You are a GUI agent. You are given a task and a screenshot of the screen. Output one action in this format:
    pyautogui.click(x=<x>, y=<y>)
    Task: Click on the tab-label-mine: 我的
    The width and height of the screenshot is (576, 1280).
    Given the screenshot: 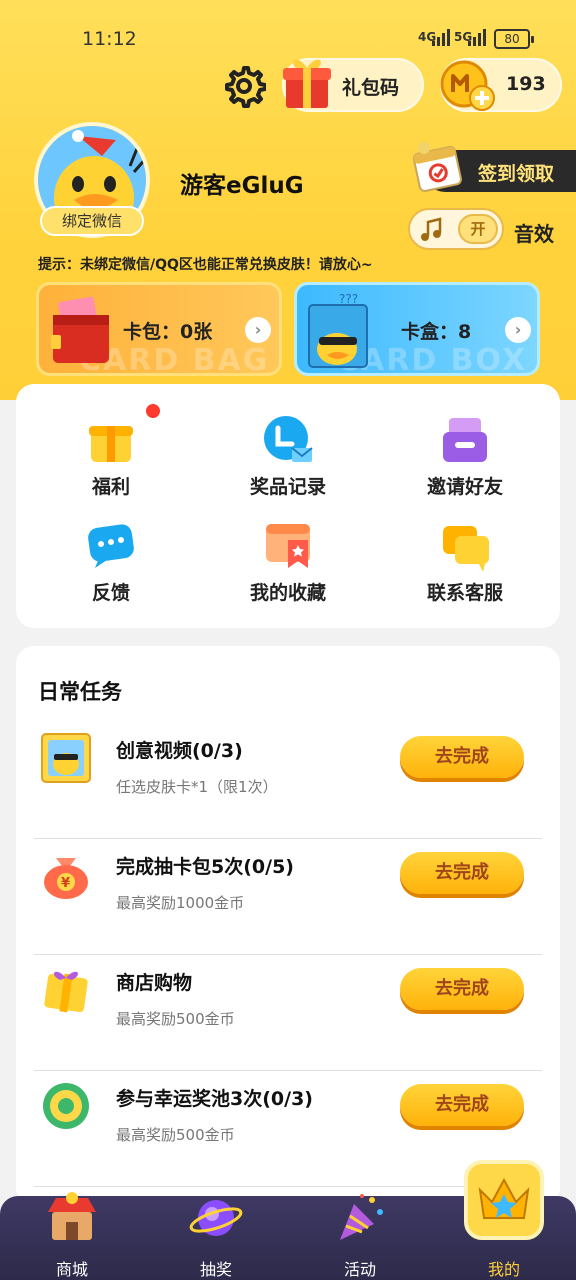 What is the action you would take?
    pyautogui.click(x=503, y=1269)
    